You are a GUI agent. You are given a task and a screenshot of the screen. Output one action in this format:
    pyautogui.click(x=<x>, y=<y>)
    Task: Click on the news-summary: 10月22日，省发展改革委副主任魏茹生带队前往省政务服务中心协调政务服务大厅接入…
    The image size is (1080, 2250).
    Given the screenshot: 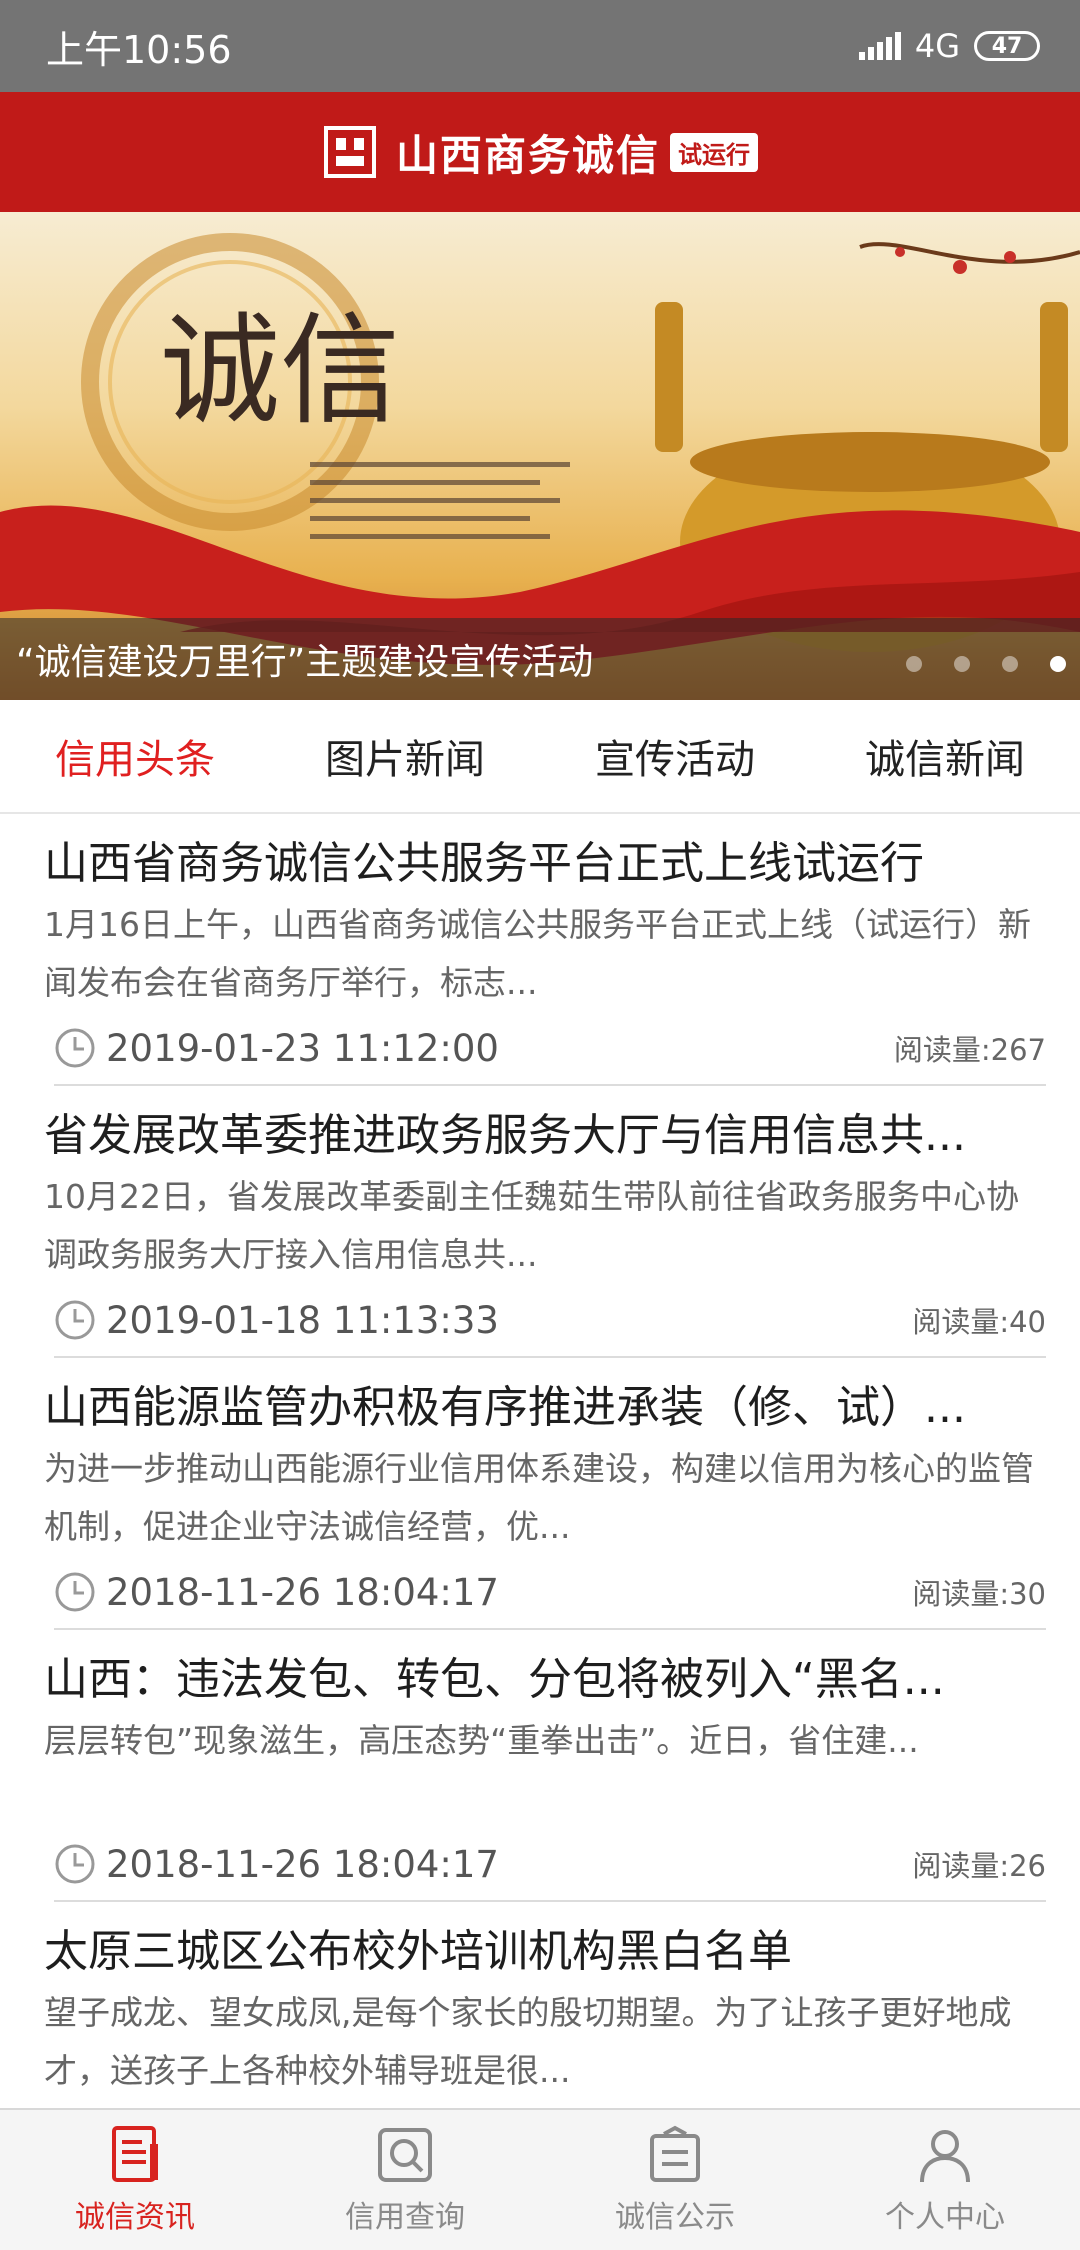 What is the action you would take?
    pyautogui.click(x=531, y=1225)
    